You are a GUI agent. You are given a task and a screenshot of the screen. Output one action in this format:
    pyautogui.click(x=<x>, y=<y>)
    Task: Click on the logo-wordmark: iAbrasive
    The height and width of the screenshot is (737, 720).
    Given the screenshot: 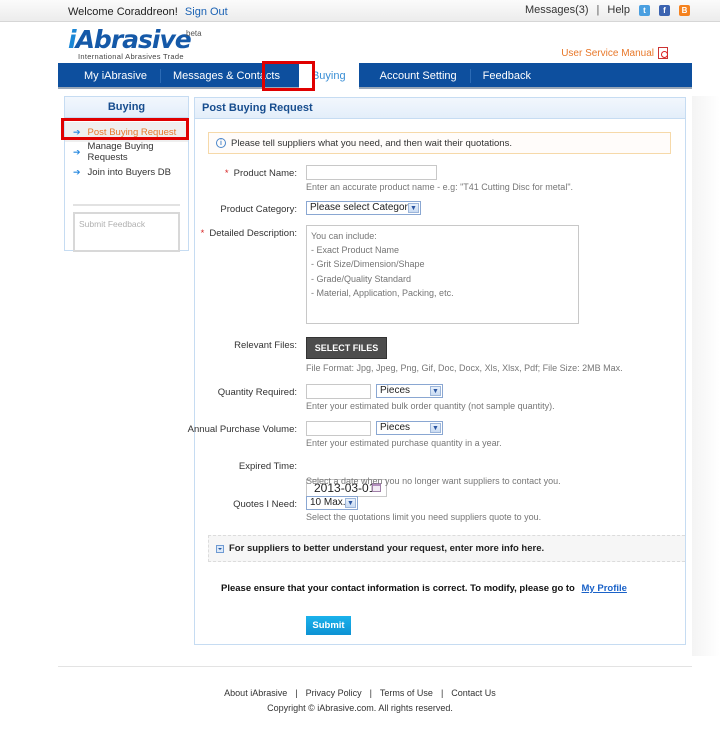 What is the action you would take?
    pyautogui.click(x=130, y=39)
    